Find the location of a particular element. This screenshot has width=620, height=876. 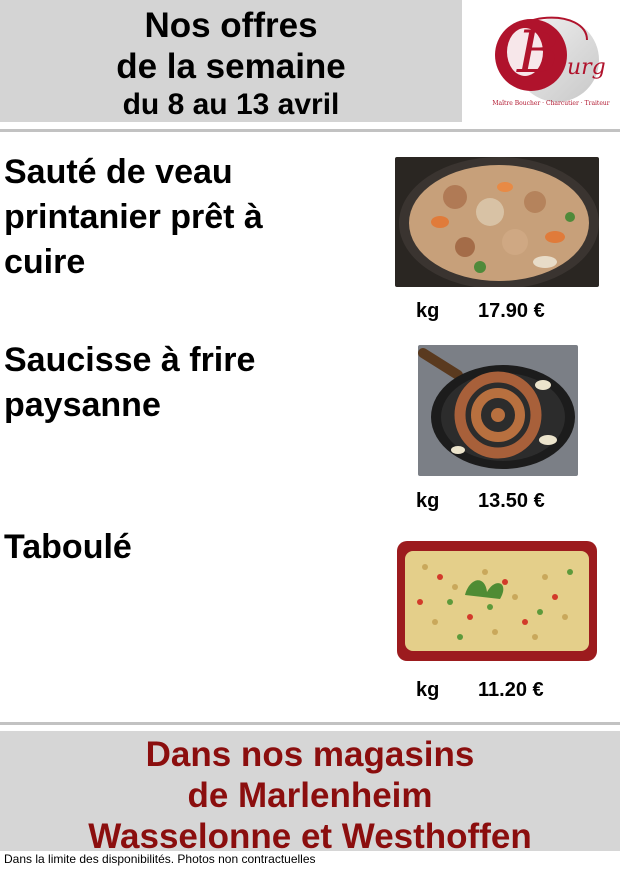

product-name-line: Taboulé is located at coordinates (68, 547).